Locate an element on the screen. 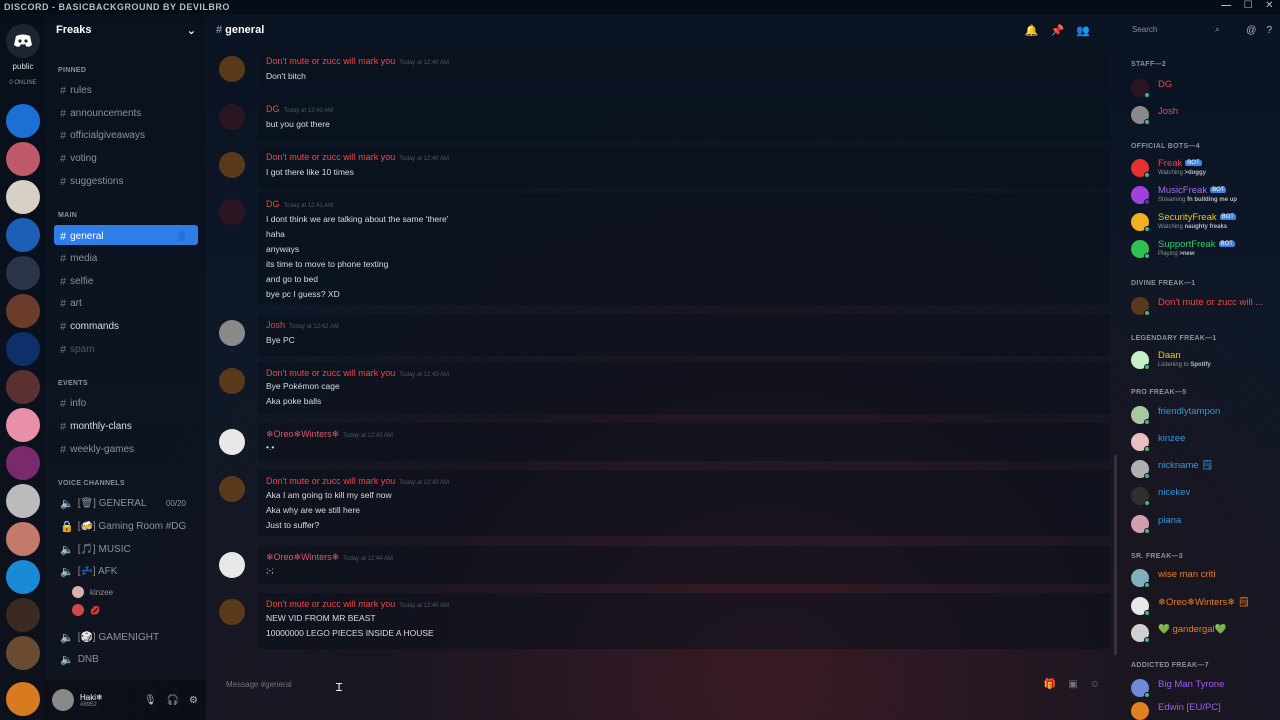  member-item: ❄Oreo❄Winters❄ 🗒 is located at coordinates (1205, 606).